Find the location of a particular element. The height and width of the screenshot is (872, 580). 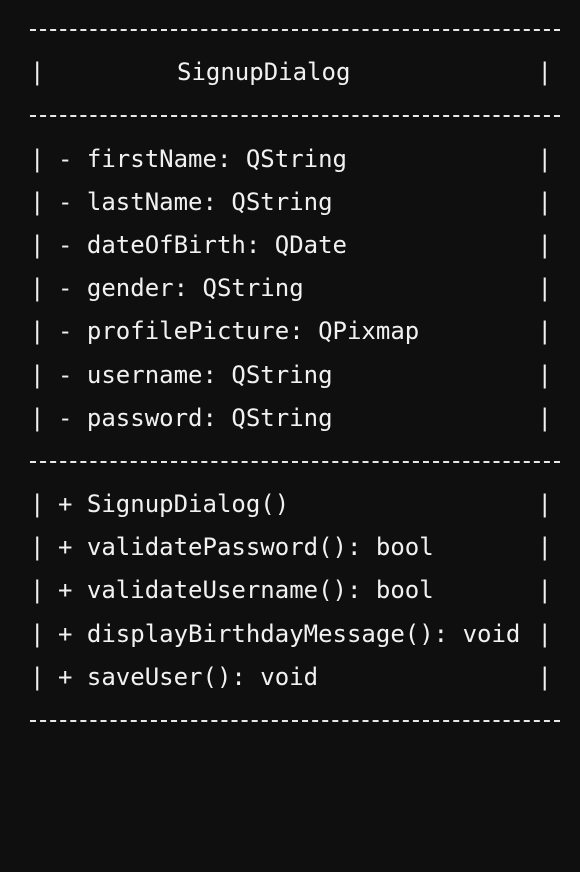

method-row: | + SignupDialog() | is located at coordinates (295, 504).